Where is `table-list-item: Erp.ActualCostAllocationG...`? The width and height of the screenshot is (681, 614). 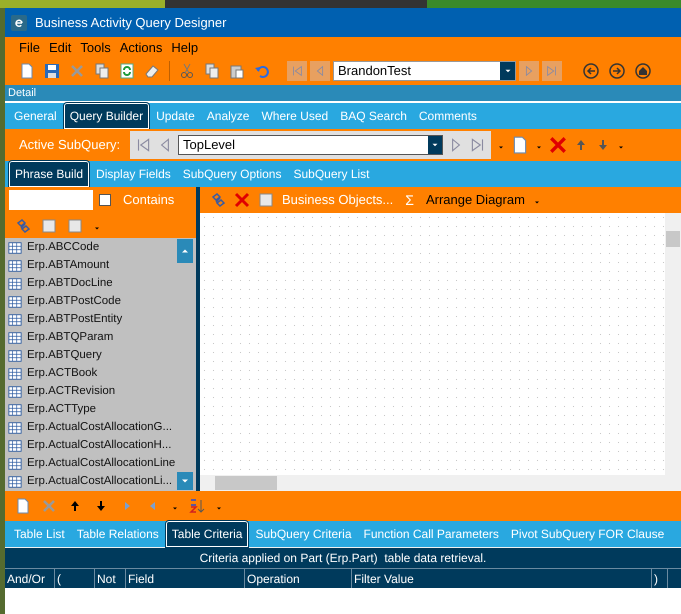
table-list-item: Erp.ActualCostAllocationG... is located at coordinates (92, 428).